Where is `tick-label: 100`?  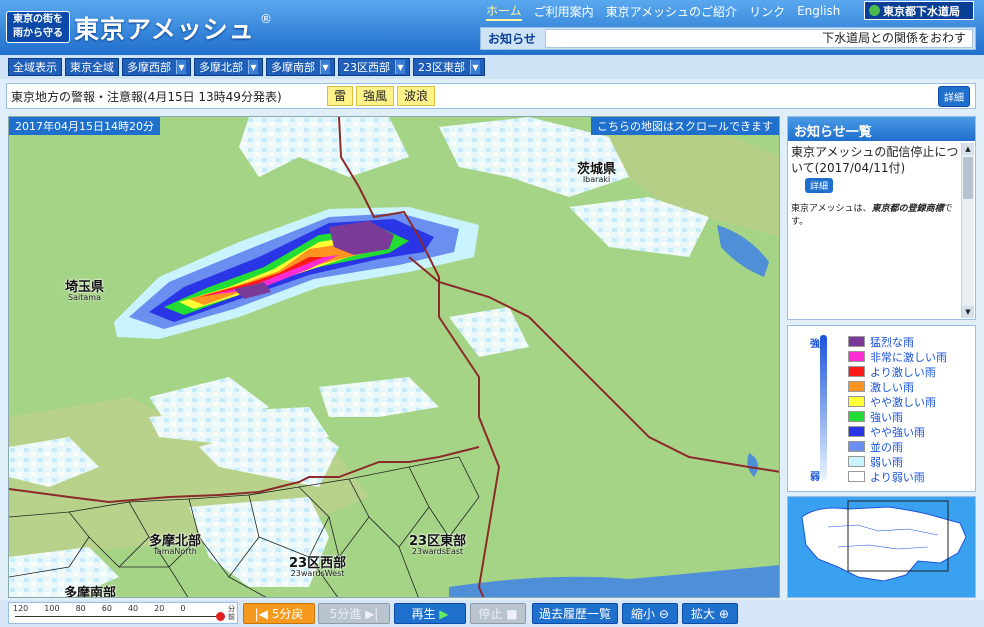 tick-label: 100 is located at coordinates (52, 608).